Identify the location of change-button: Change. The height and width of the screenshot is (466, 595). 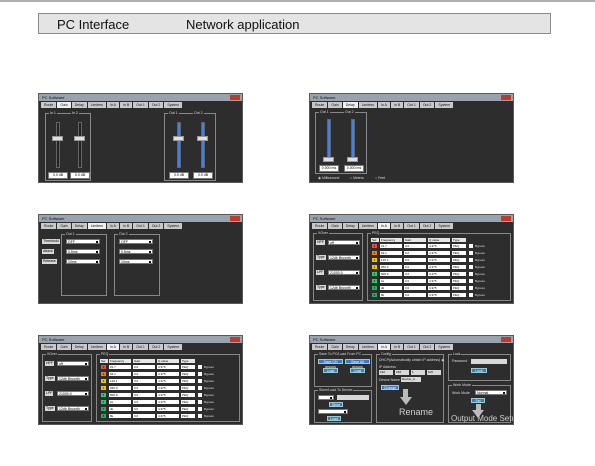
(390, 387).